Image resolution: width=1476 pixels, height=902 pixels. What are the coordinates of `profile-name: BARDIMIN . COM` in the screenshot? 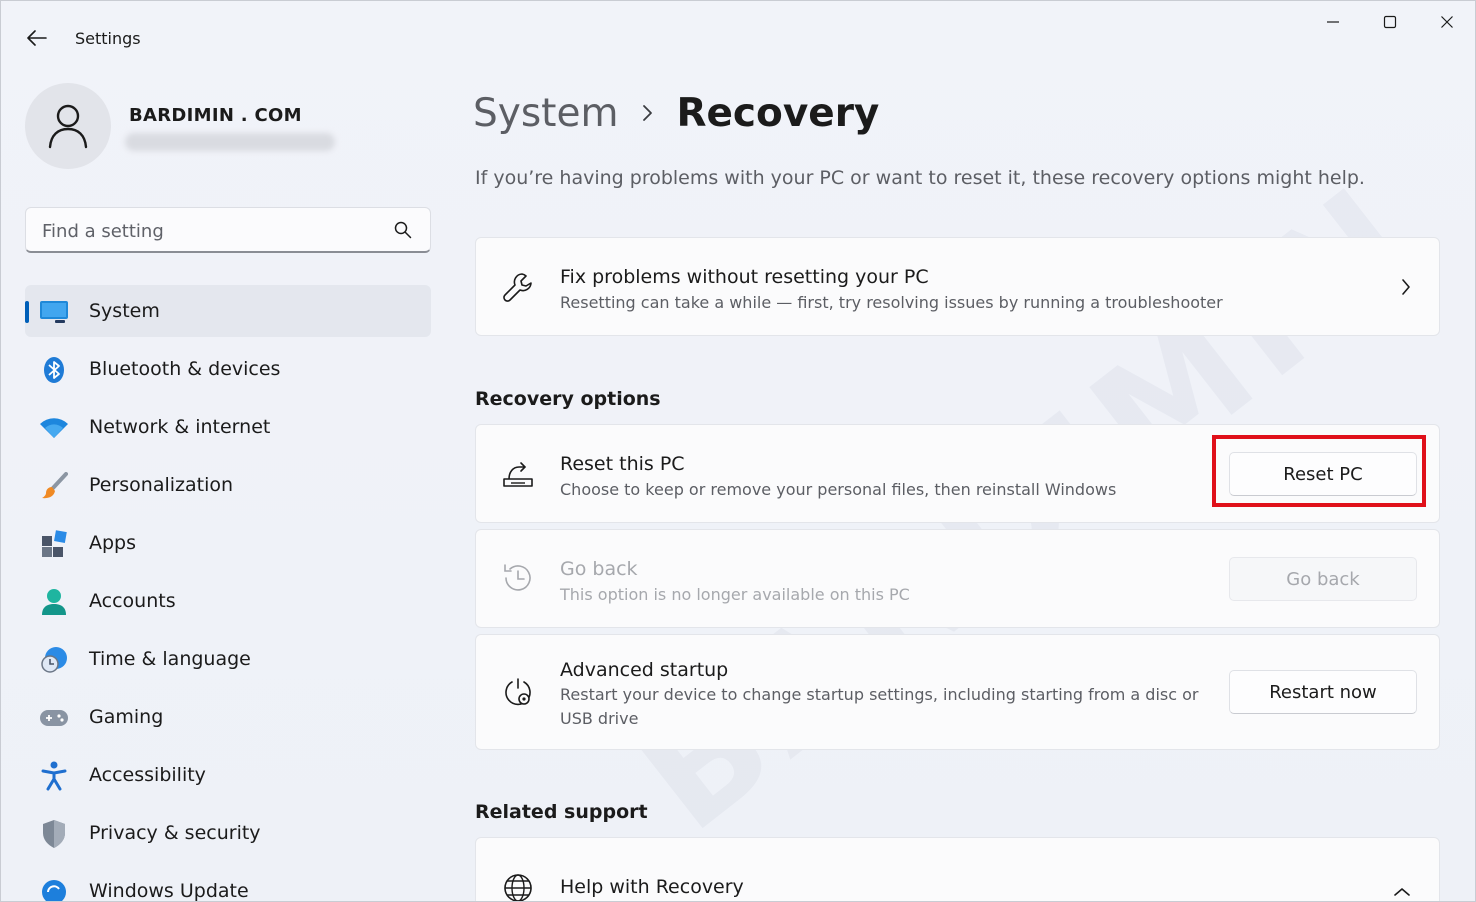 It's located at (215, 115).